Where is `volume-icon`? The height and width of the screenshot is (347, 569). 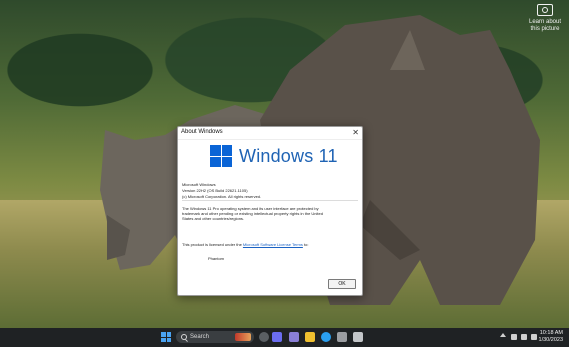 volume-icon is located at coordinates (524, 337).